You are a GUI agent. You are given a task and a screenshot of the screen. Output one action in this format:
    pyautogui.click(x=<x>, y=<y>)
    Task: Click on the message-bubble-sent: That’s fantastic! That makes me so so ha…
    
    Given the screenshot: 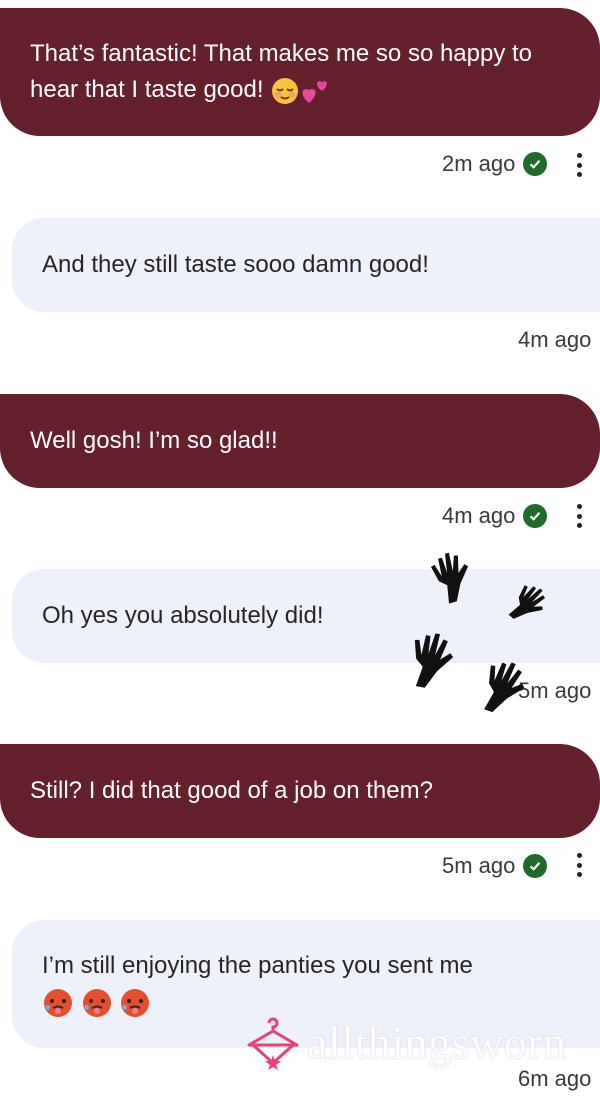 What is the action you would take?
    pyautogui.click(x=300, y=72)
    